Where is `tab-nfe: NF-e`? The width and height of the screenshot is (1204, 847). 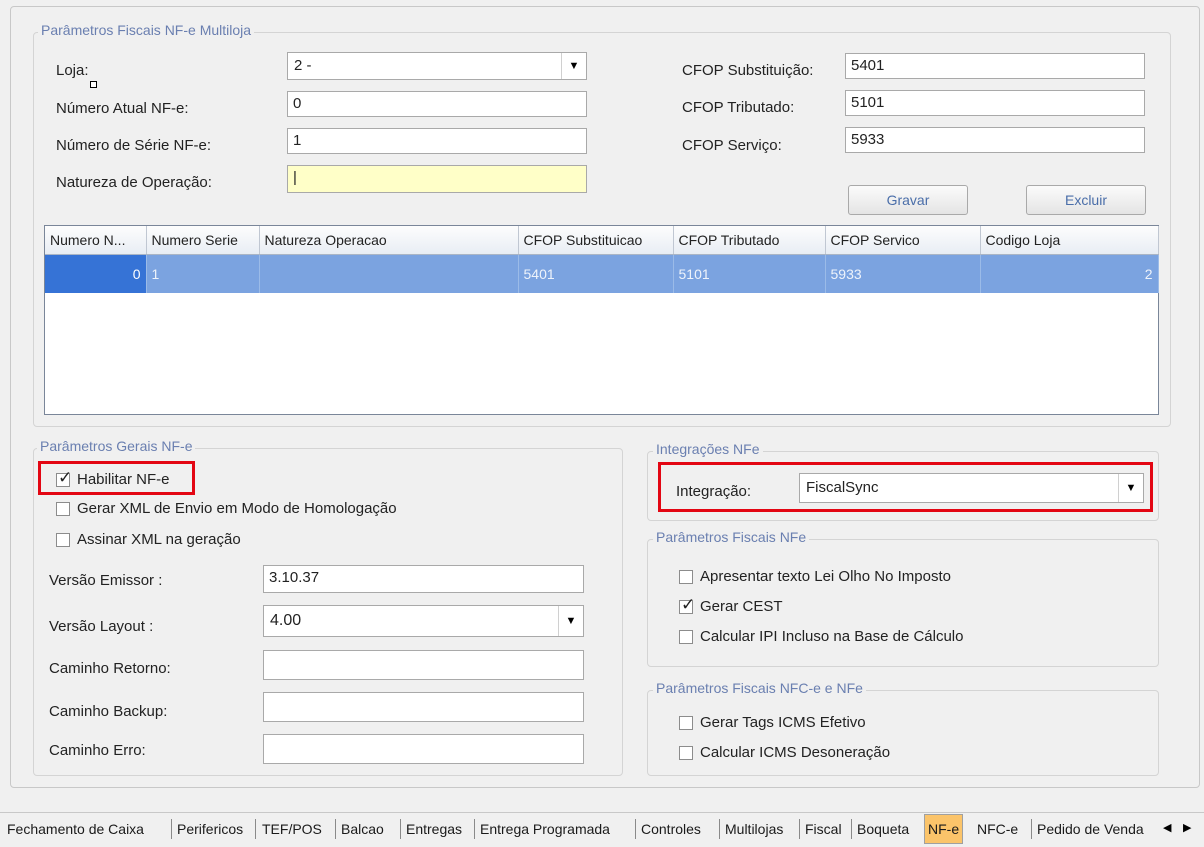
tab-nfe: NF-e is located at coordinates (944, 829).